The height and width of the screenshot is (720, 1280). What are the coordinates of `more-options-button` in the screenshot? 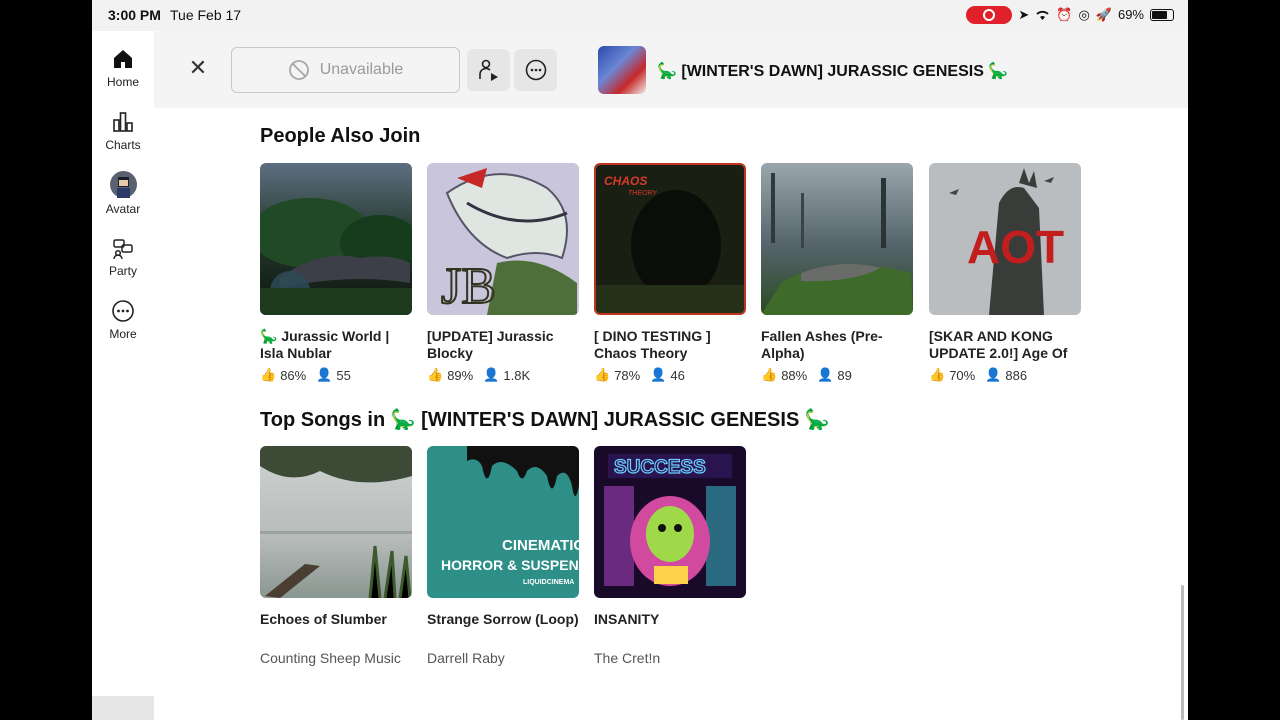 It's located at (535, 70).